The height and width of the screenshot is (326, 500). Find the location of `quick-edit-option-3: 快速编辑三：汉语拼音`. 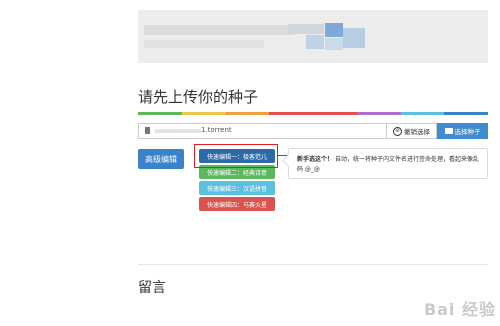

quick-edit-option-3: 快速编辑三：汉语拼音 is located at coordinates (237, 188).